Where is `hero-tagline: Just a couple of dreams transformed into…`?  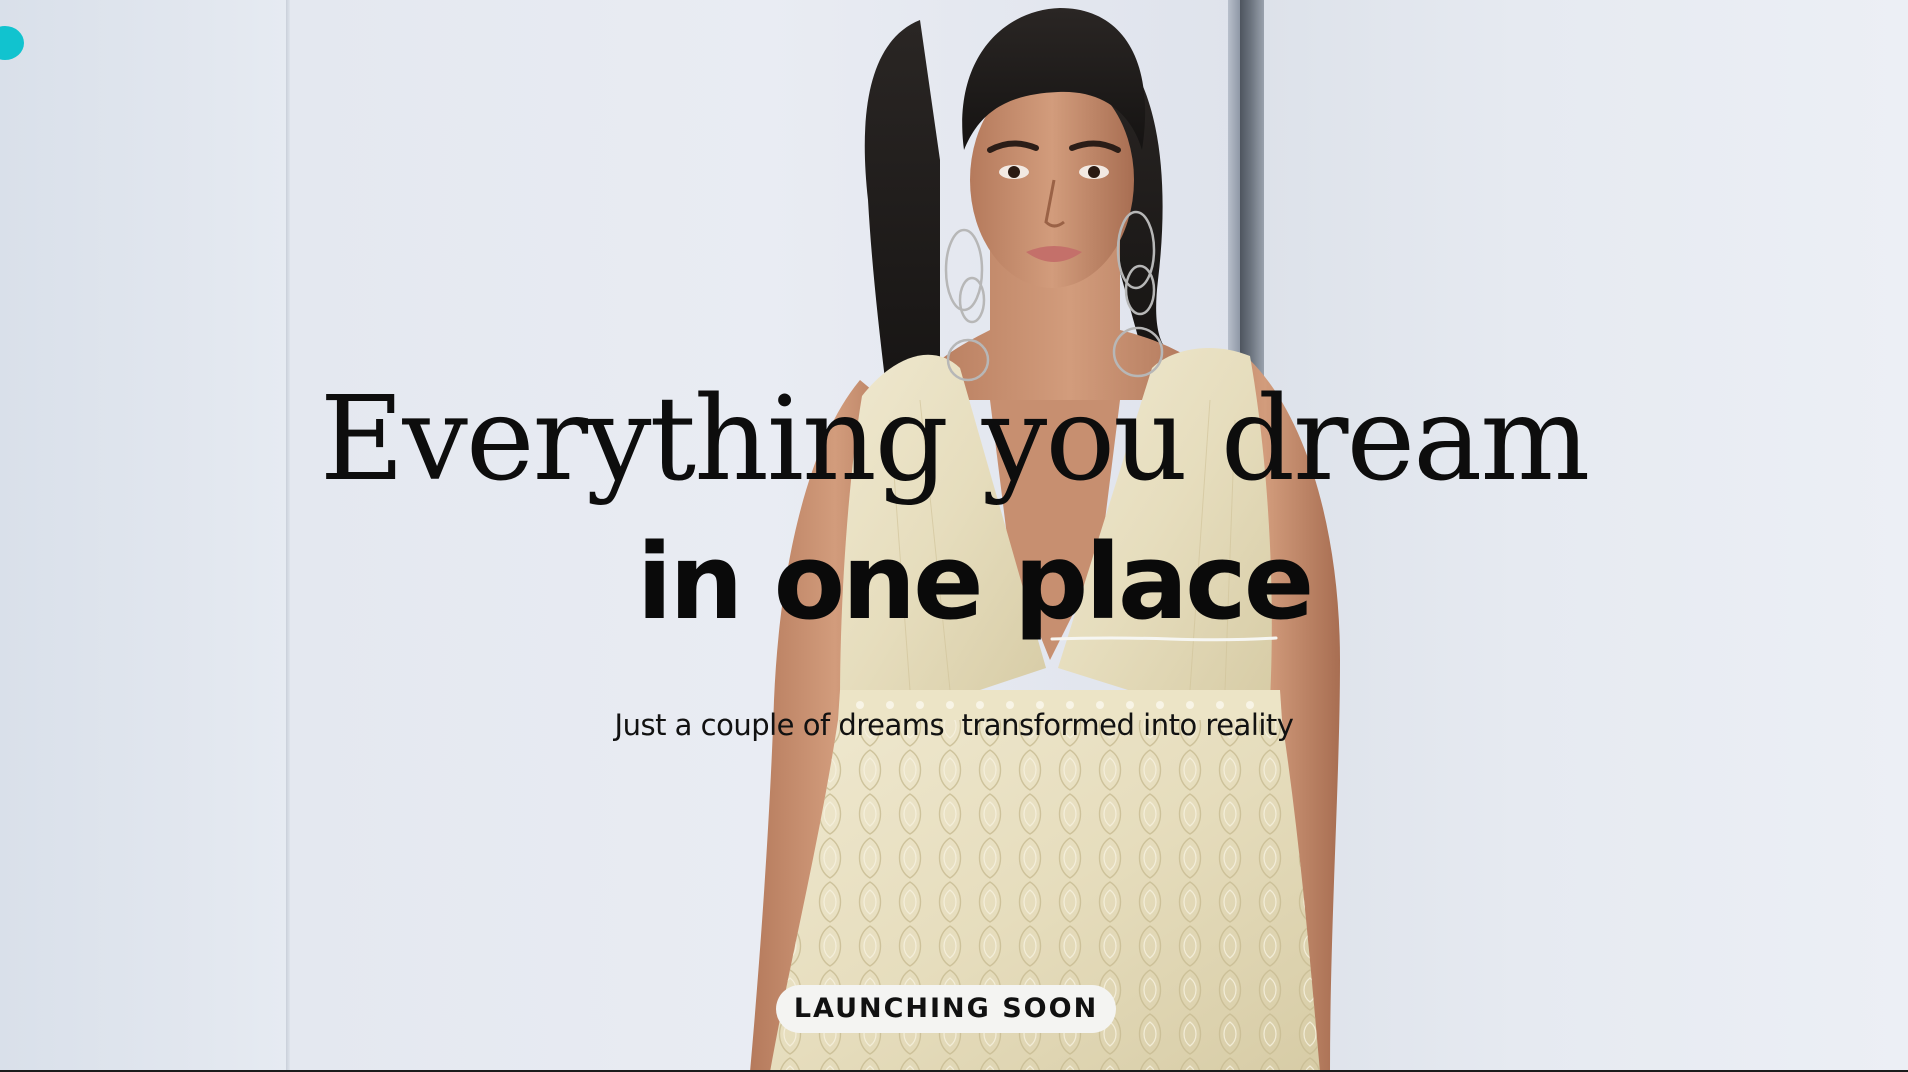 hero-tagline: Just a couple of dreams transformed into… is located at coordinates (954, 725).